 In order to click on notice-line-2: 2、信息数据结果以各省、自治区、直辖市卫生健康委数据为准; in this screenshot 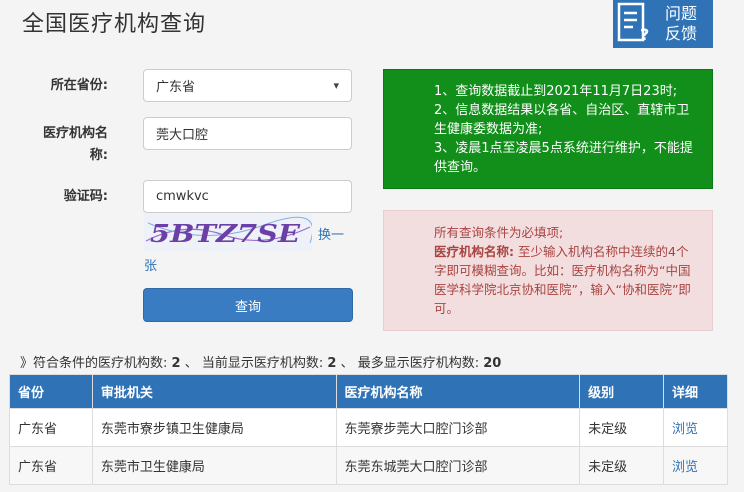, I will do `click(562, 120)`.